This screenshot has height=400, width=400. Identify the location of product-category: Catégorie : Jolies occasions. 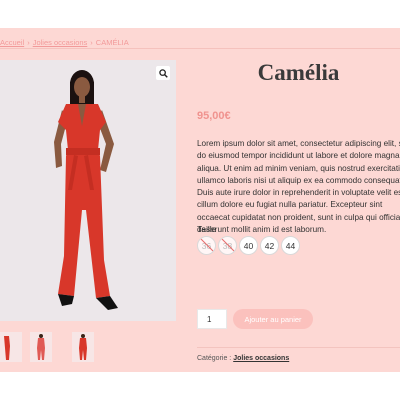
(243, 358).